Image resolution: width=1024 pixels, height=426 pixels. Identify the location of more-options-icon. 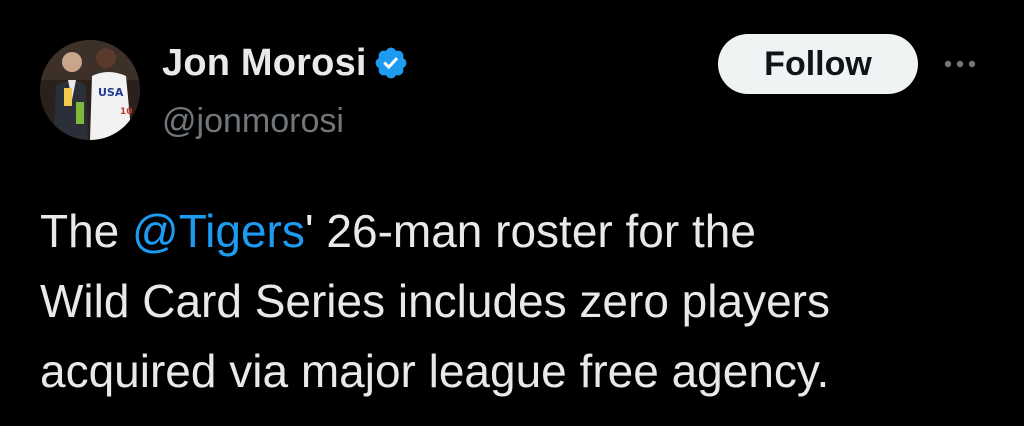
(960, 64).